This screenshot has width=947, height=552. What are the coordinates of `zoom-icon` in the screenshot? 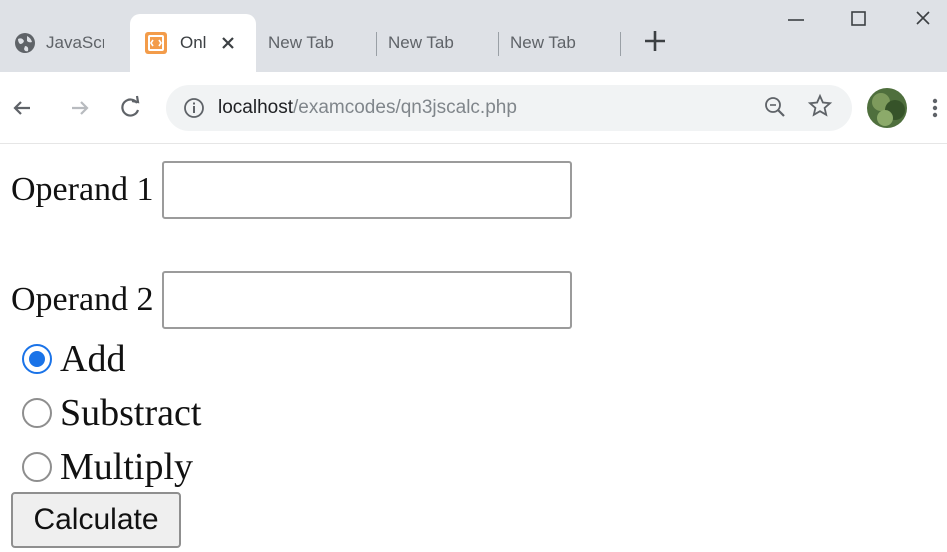 It's located at (775, 107).